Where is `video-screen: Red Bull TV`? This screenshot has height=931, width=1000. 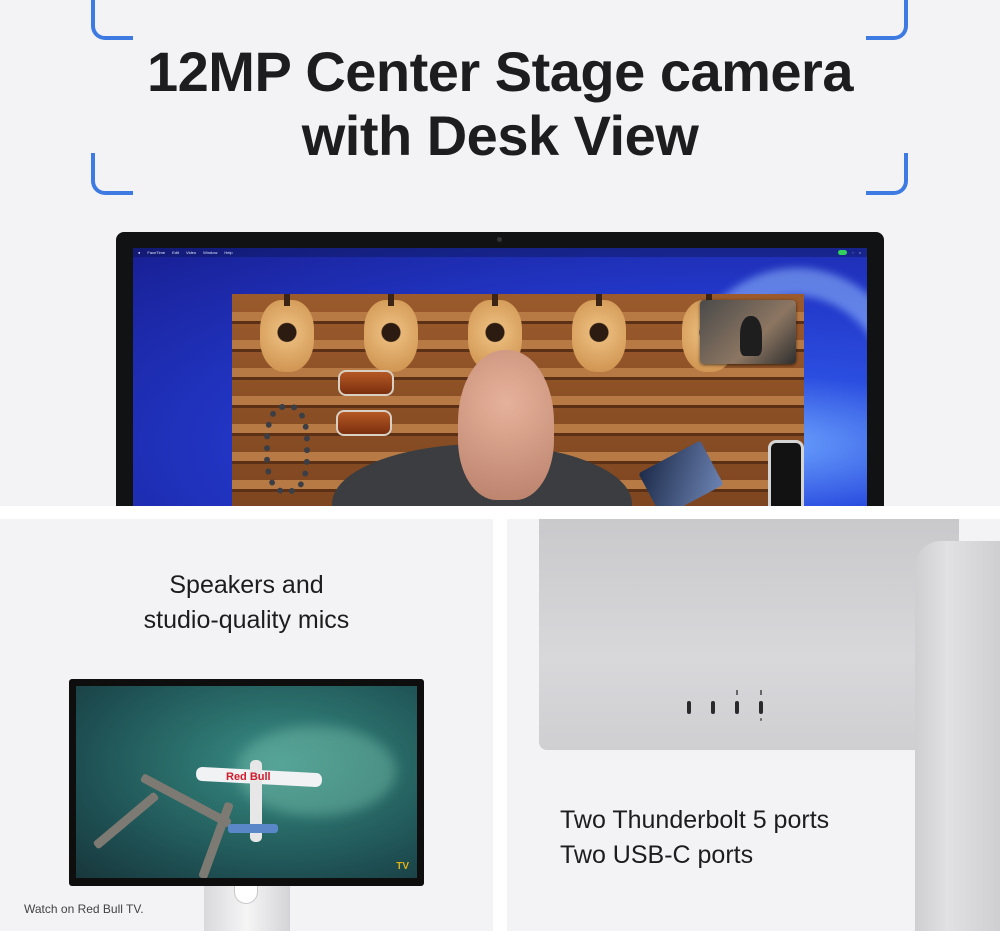
video-screen: Red Bull TV is located at coordinates (246, 782).